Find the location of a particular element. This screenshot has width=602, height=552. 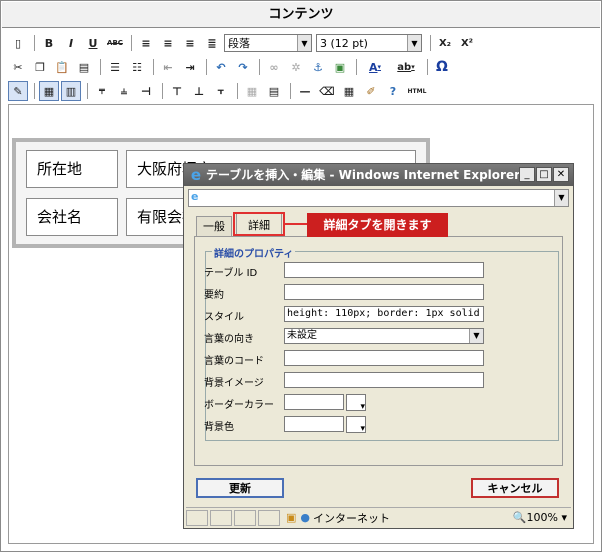

bold-button: B is located at coordinates (49, 43).